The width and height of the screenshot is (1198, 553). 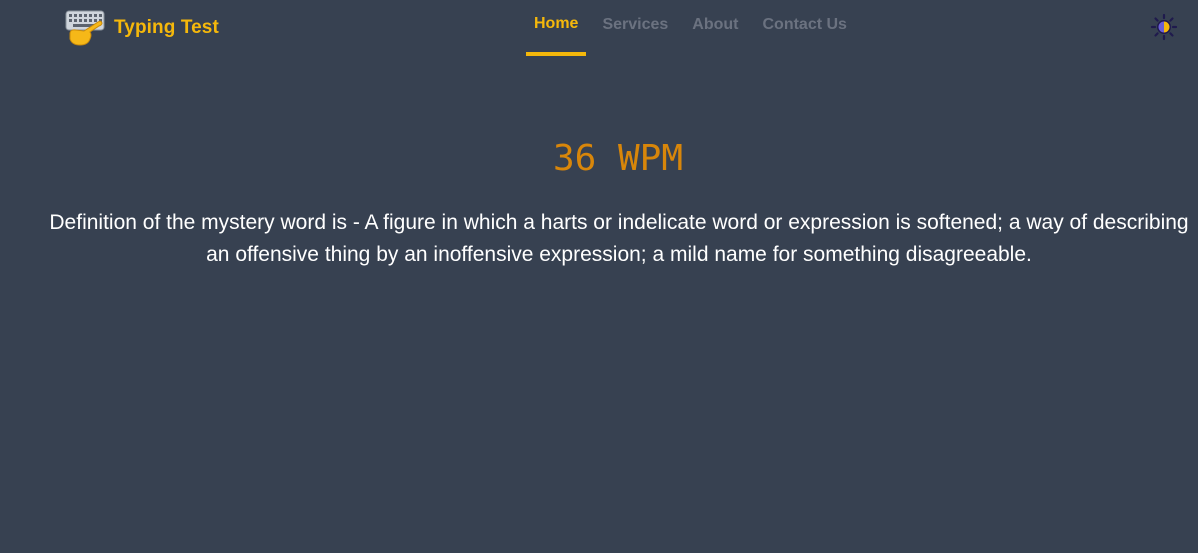 I want to click on theme-toggle-button, so click(x=1164, y=27).